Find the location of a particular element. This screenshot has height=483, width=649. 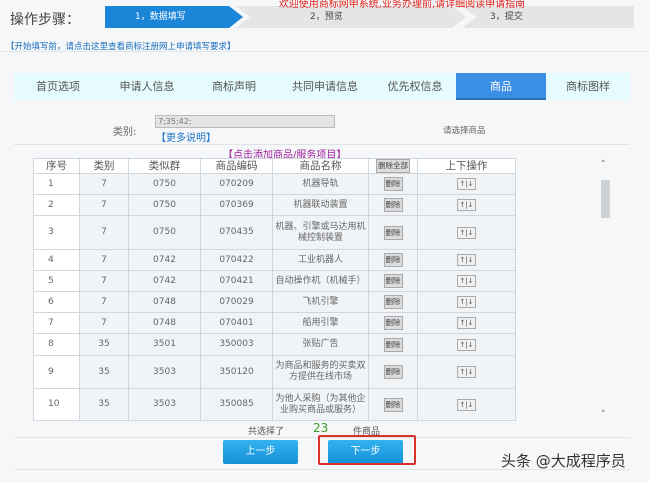

tab-trademark-image: 商标图样 is located at coordinates (588, 86).